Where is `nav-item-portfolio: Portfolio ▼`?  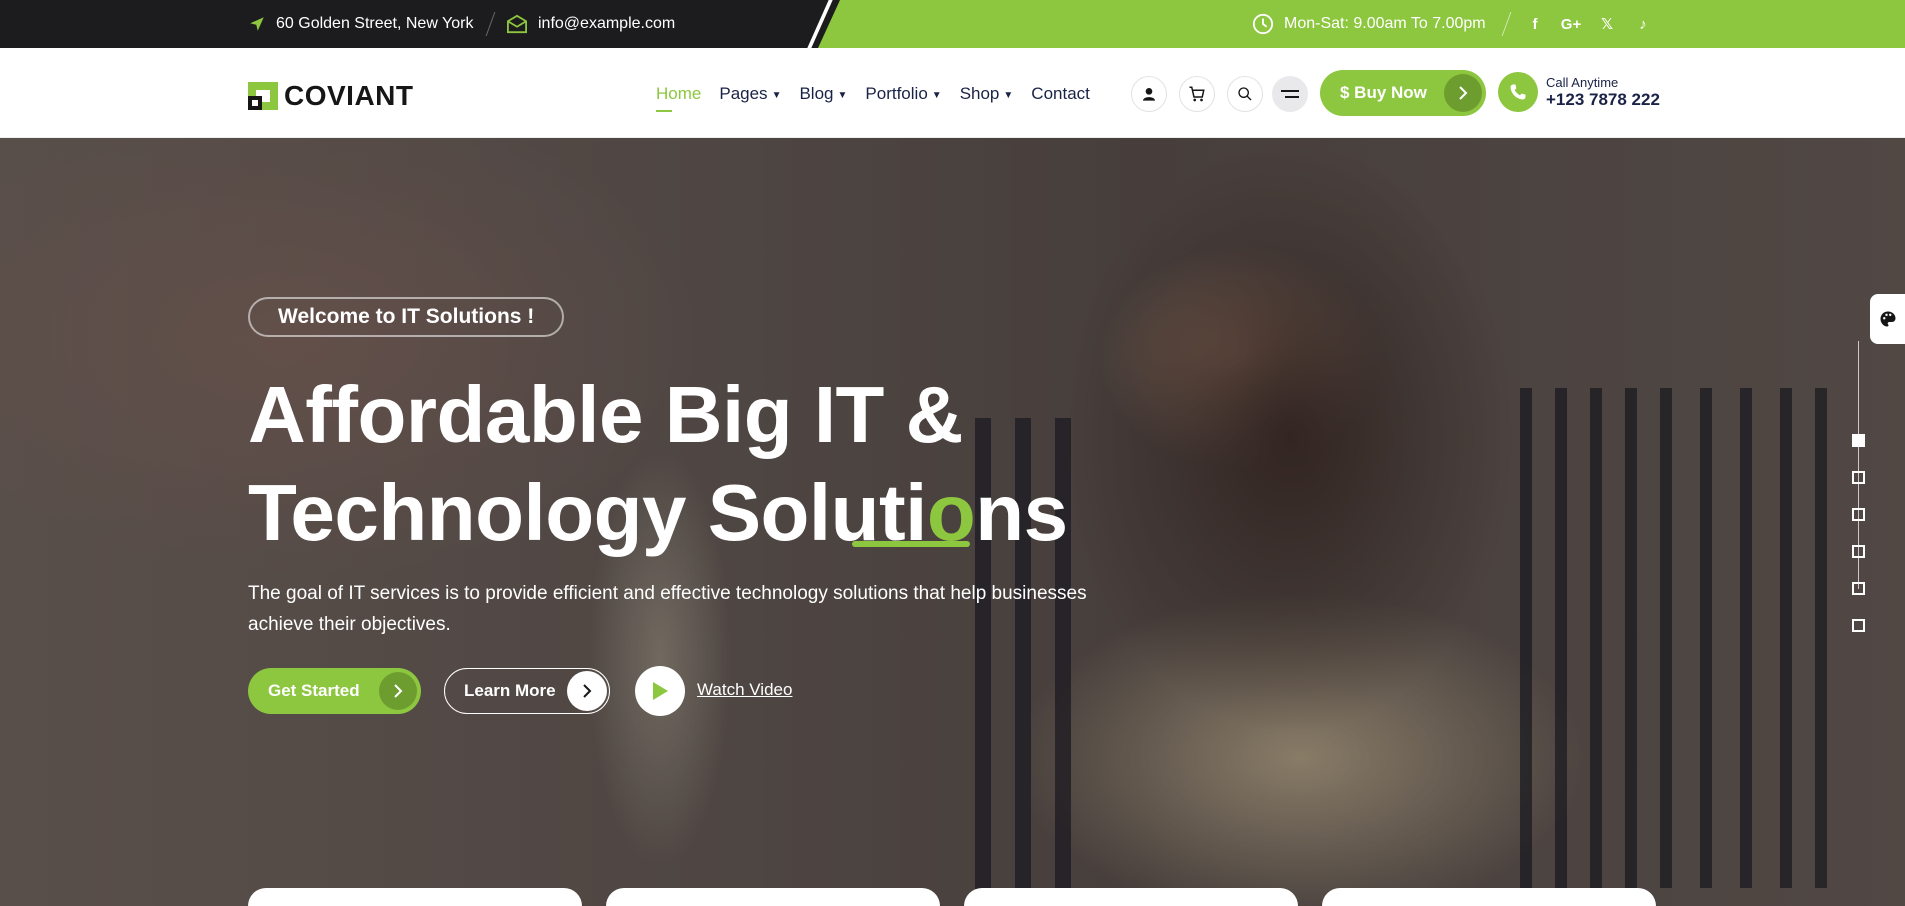 nav-item-portfolio: Portfolio ▼ is located at coordinates (903, 94).